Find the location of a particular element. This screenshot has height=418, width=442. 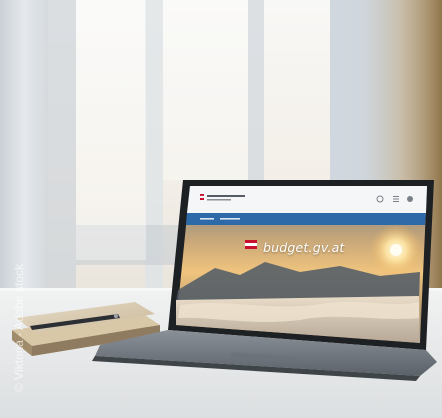

brand-text: budget.gv.at is located at coordinates (304, 247).